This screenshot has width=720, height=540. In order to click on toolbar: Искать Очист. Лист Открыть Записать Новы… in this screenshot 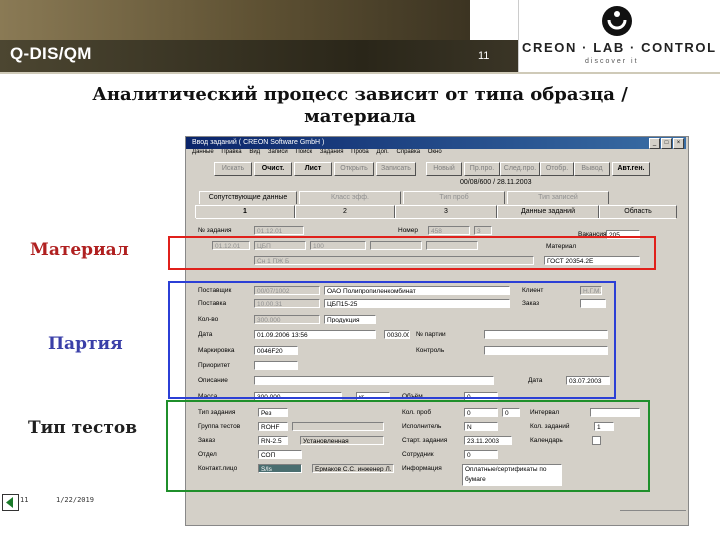, I will do `click(436, 169)`.